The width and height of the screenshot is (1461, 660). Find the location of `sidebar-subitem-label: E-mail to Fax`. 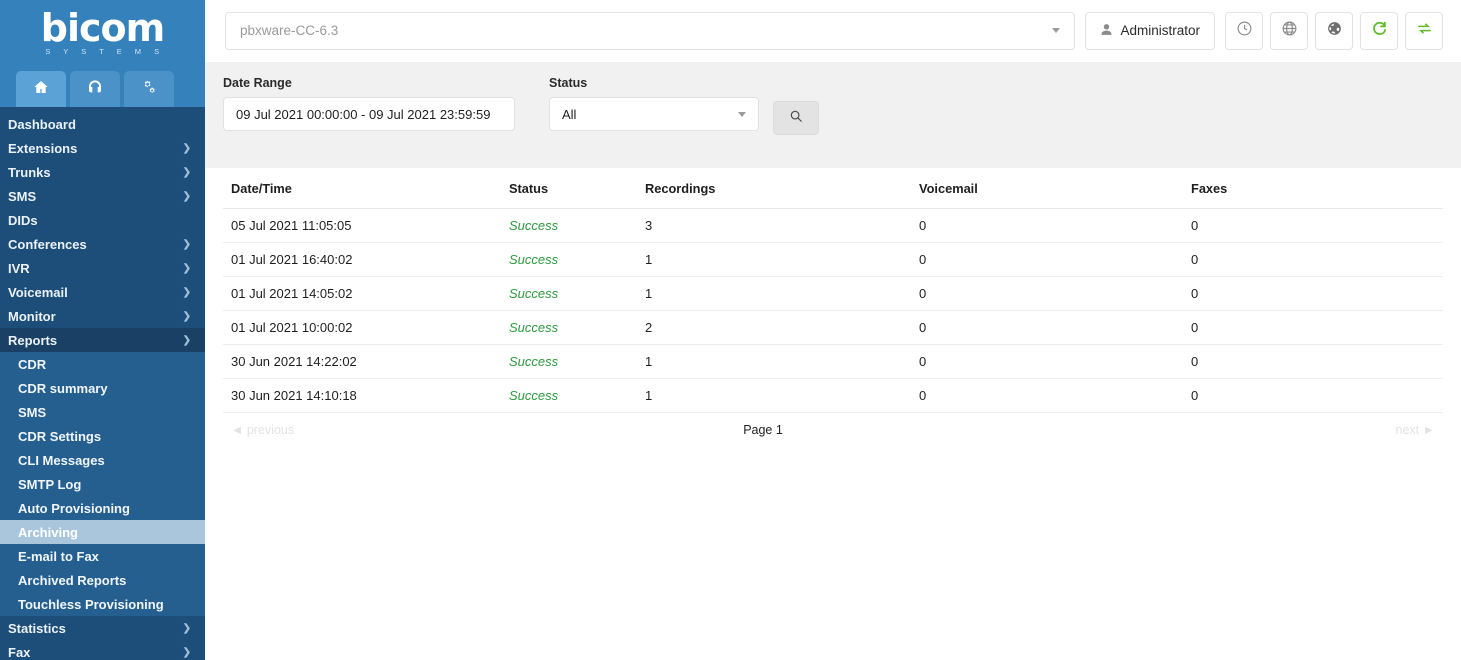

sidebar-subitem-label: E-mail to Fax is located at coordinates (58, 556).